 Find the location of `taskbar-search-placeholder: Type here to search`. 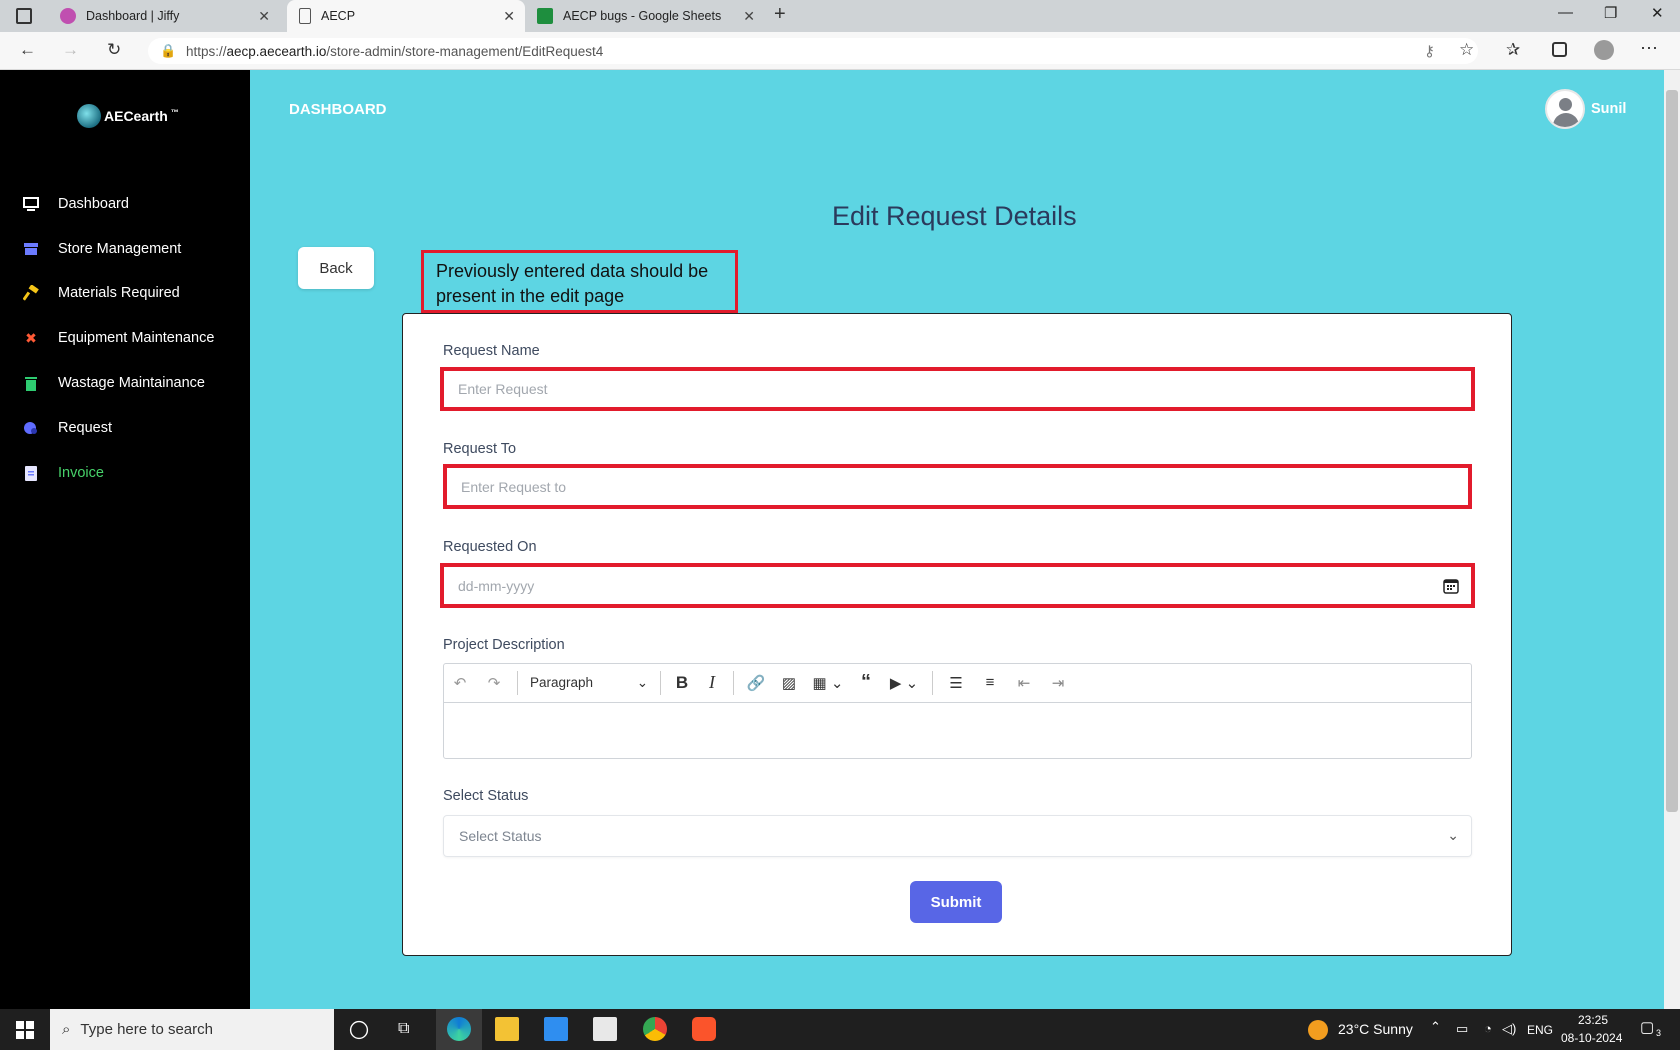

taskbar-search-placeholder: Type here to search is located at coordinates (146, 1029).